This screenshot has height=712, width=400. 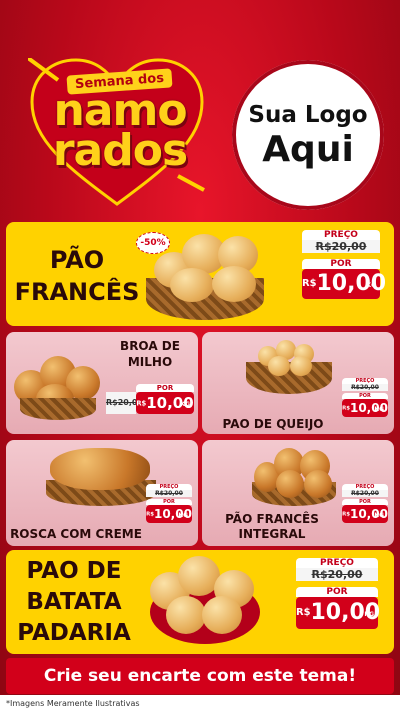 What do you see at coordinates (200, 676) in the screenshot?
I see `cta-banner: Crie seu encarte com este tema!` at bounding box center [200, 676].